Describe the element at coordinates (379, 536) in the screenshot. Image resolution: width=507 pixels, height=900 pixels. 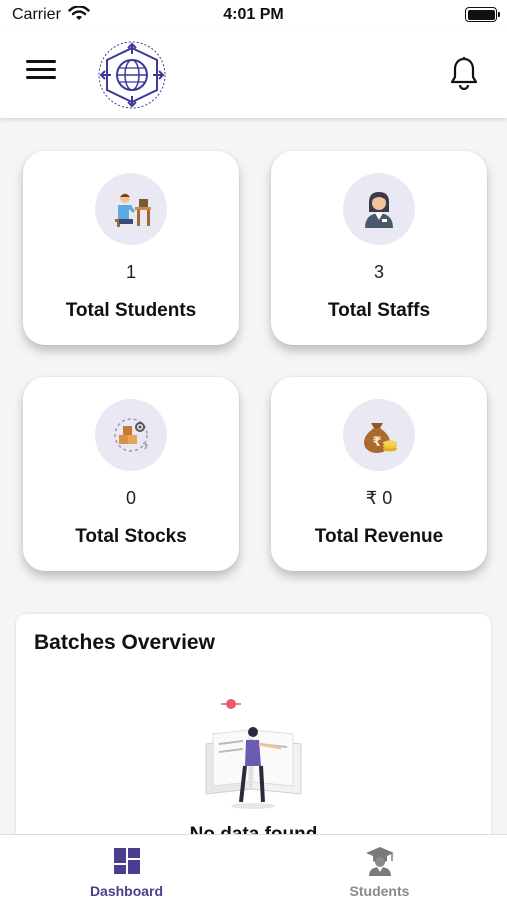
I see `total-revenue-label: Total Revenue` at that location.